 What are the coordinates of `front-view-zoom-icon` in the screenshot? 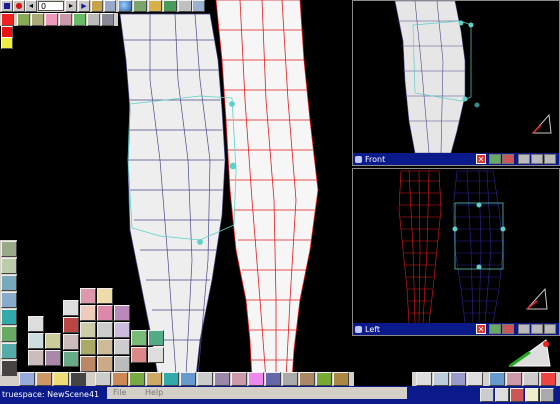 It's located at (537, 159).